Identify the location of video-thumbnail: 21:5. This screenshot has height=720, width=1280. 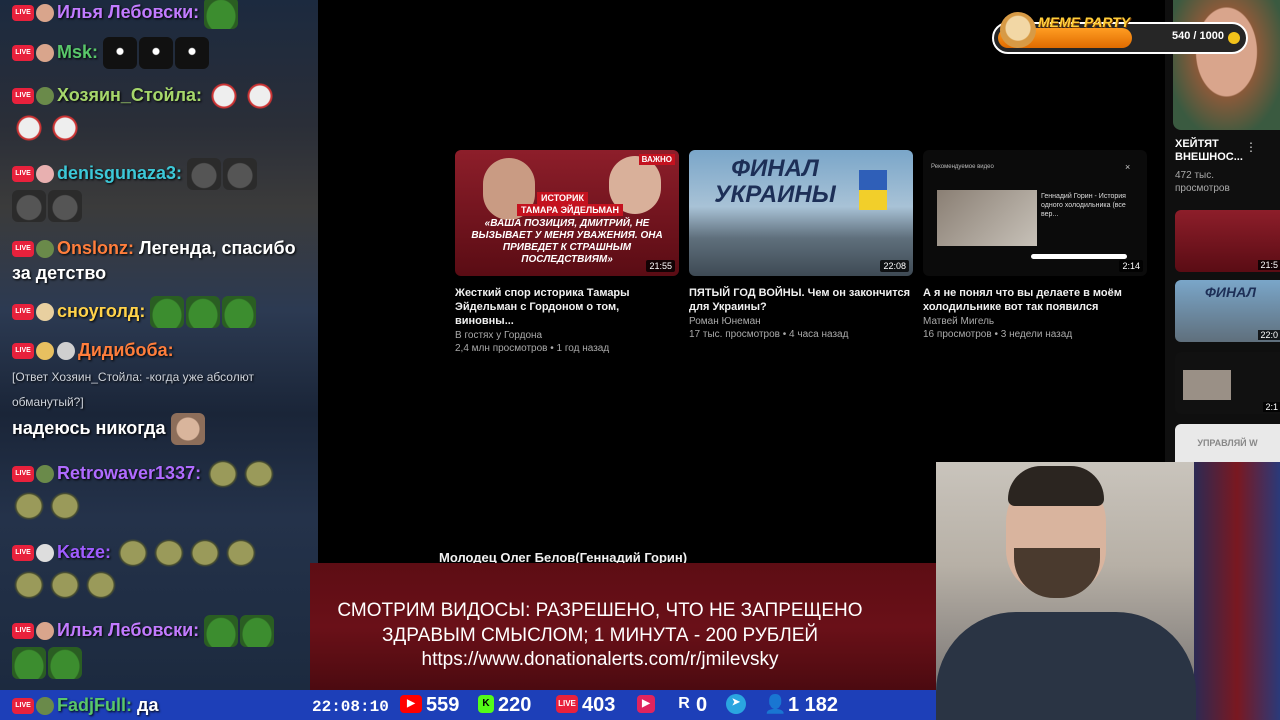
(1227, 241).